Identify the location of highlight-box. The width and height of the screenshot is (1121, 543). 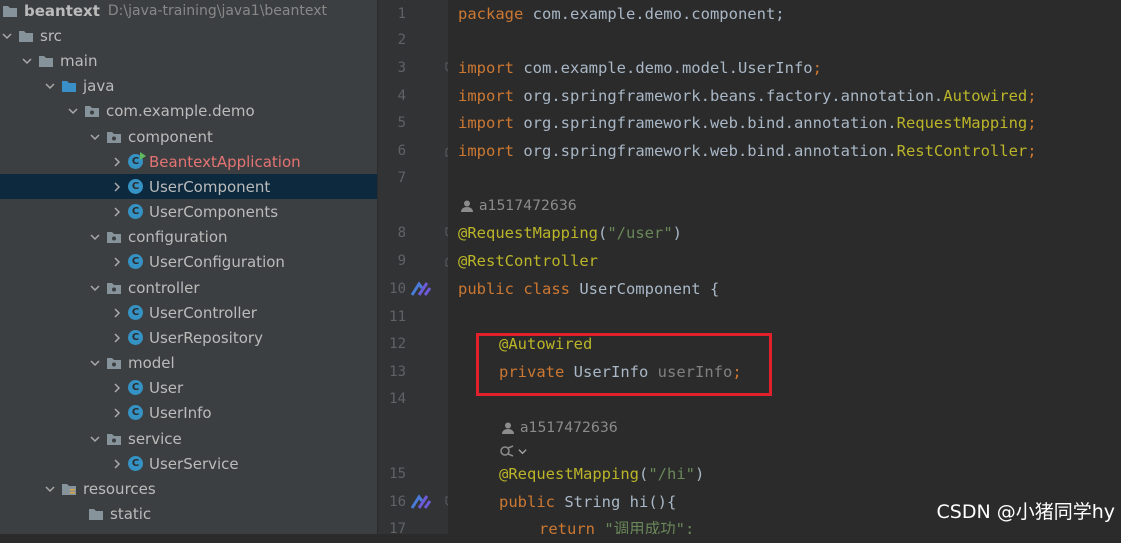
(624, 364).